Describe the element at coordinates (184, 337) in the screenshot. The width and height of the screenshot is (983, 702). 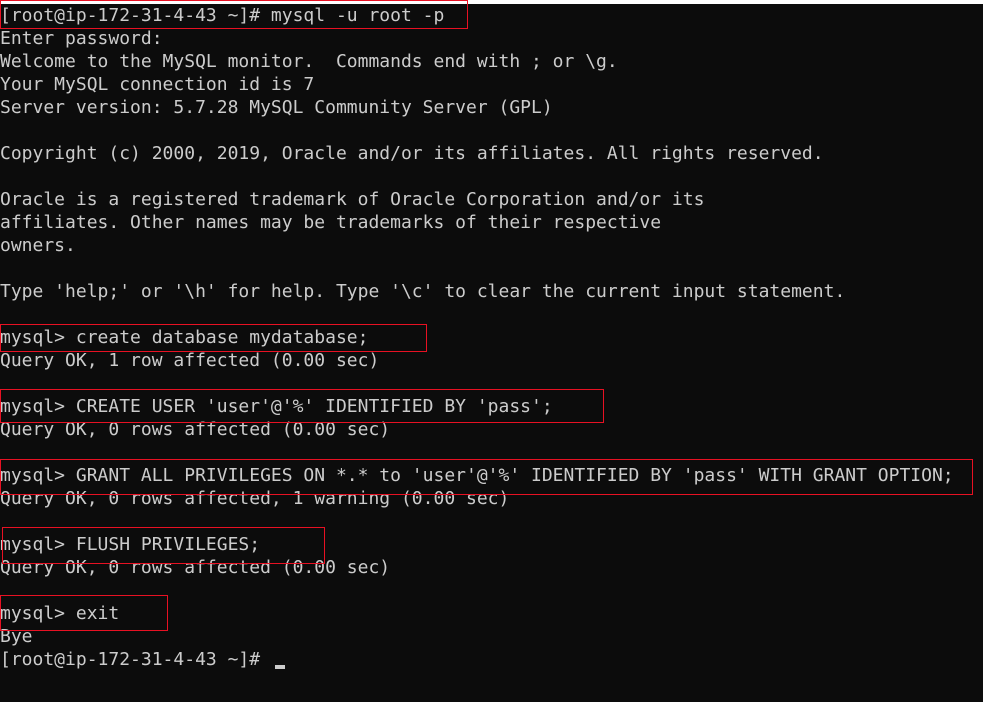
I see `terminal-line: mysql> create database mydatabase;` at that location.